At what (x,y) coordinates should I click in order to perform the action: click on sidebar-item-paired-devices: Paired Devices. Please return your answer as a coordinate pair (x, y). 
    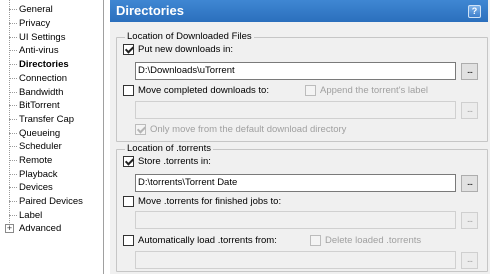
    Looking at the image, I should click on (51, 201).